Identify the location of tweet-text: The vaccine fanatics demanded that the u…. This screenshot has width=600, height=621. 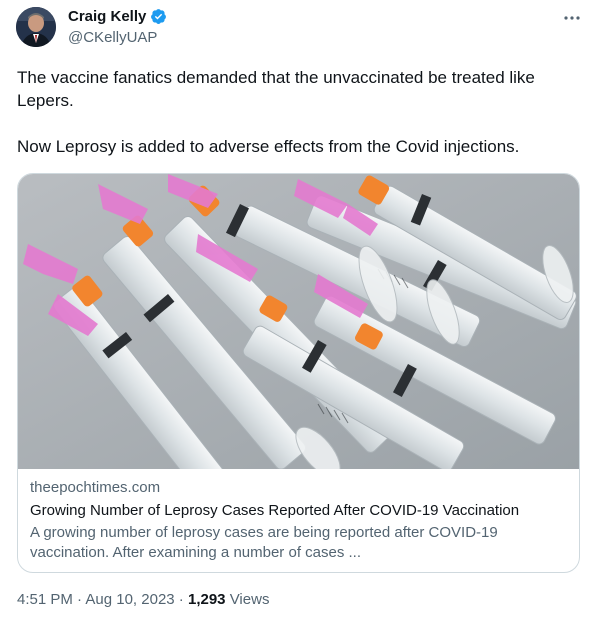
(276, 112).